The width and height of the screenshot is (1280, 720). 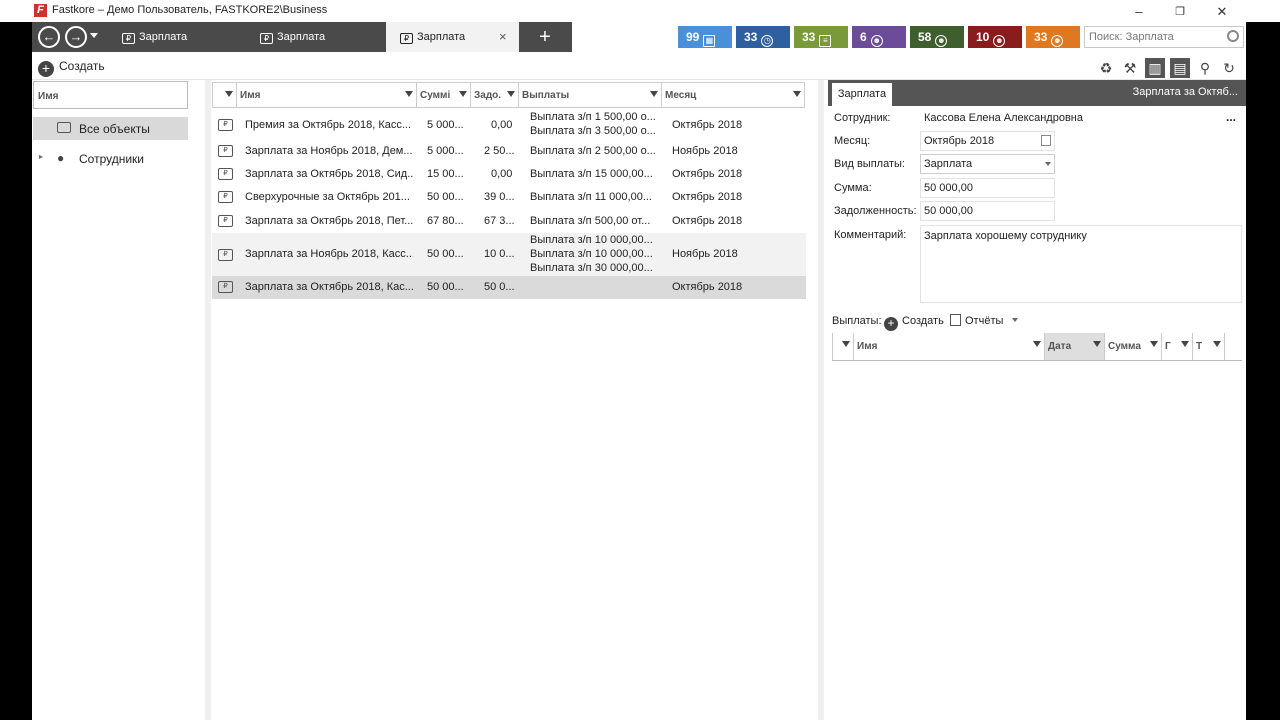 What do you see at coordinates (327, 95) in the screenshot?
I see `column-header-name: Имя` at bounding box center [327, 95].